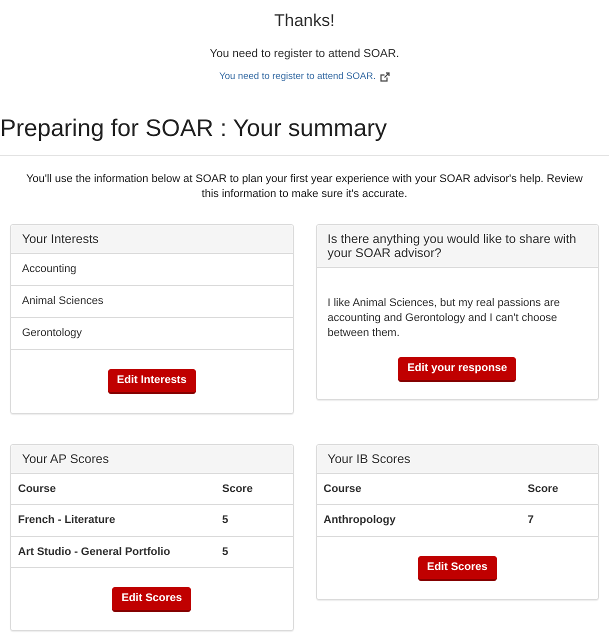 The image size is (609, 636). What do you see at coordinates (151, 334) in the screenshot?
I see `interest-item: Gerontology` at bounding box center [151, 334].